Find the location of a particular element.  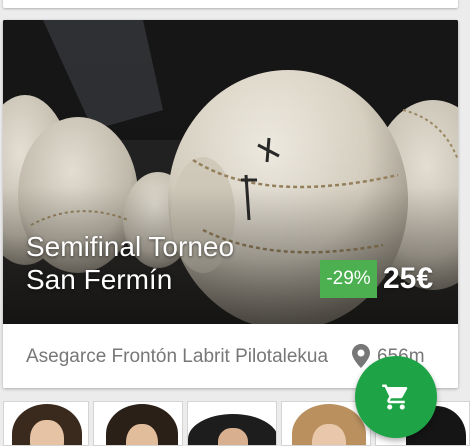

map-pin-icon is located at coordinates (361, 356).